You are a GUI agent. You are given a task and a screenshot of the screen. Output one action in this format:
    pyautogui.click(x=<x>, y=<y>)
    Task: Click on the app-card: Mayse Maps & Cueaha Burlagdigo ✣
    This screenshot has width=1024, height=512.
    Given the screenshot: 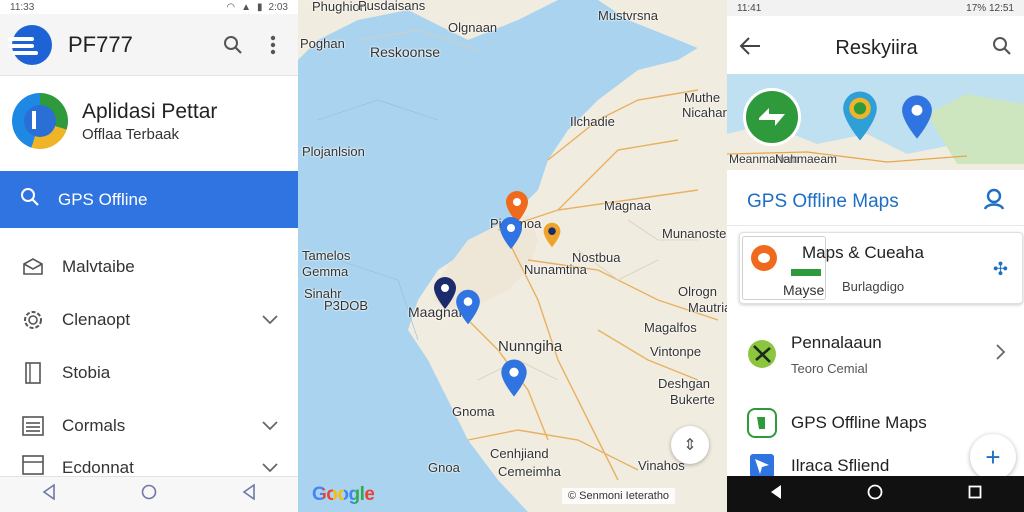 What is the action you would take?
    pyautogui.click(x=881, y=268)
    